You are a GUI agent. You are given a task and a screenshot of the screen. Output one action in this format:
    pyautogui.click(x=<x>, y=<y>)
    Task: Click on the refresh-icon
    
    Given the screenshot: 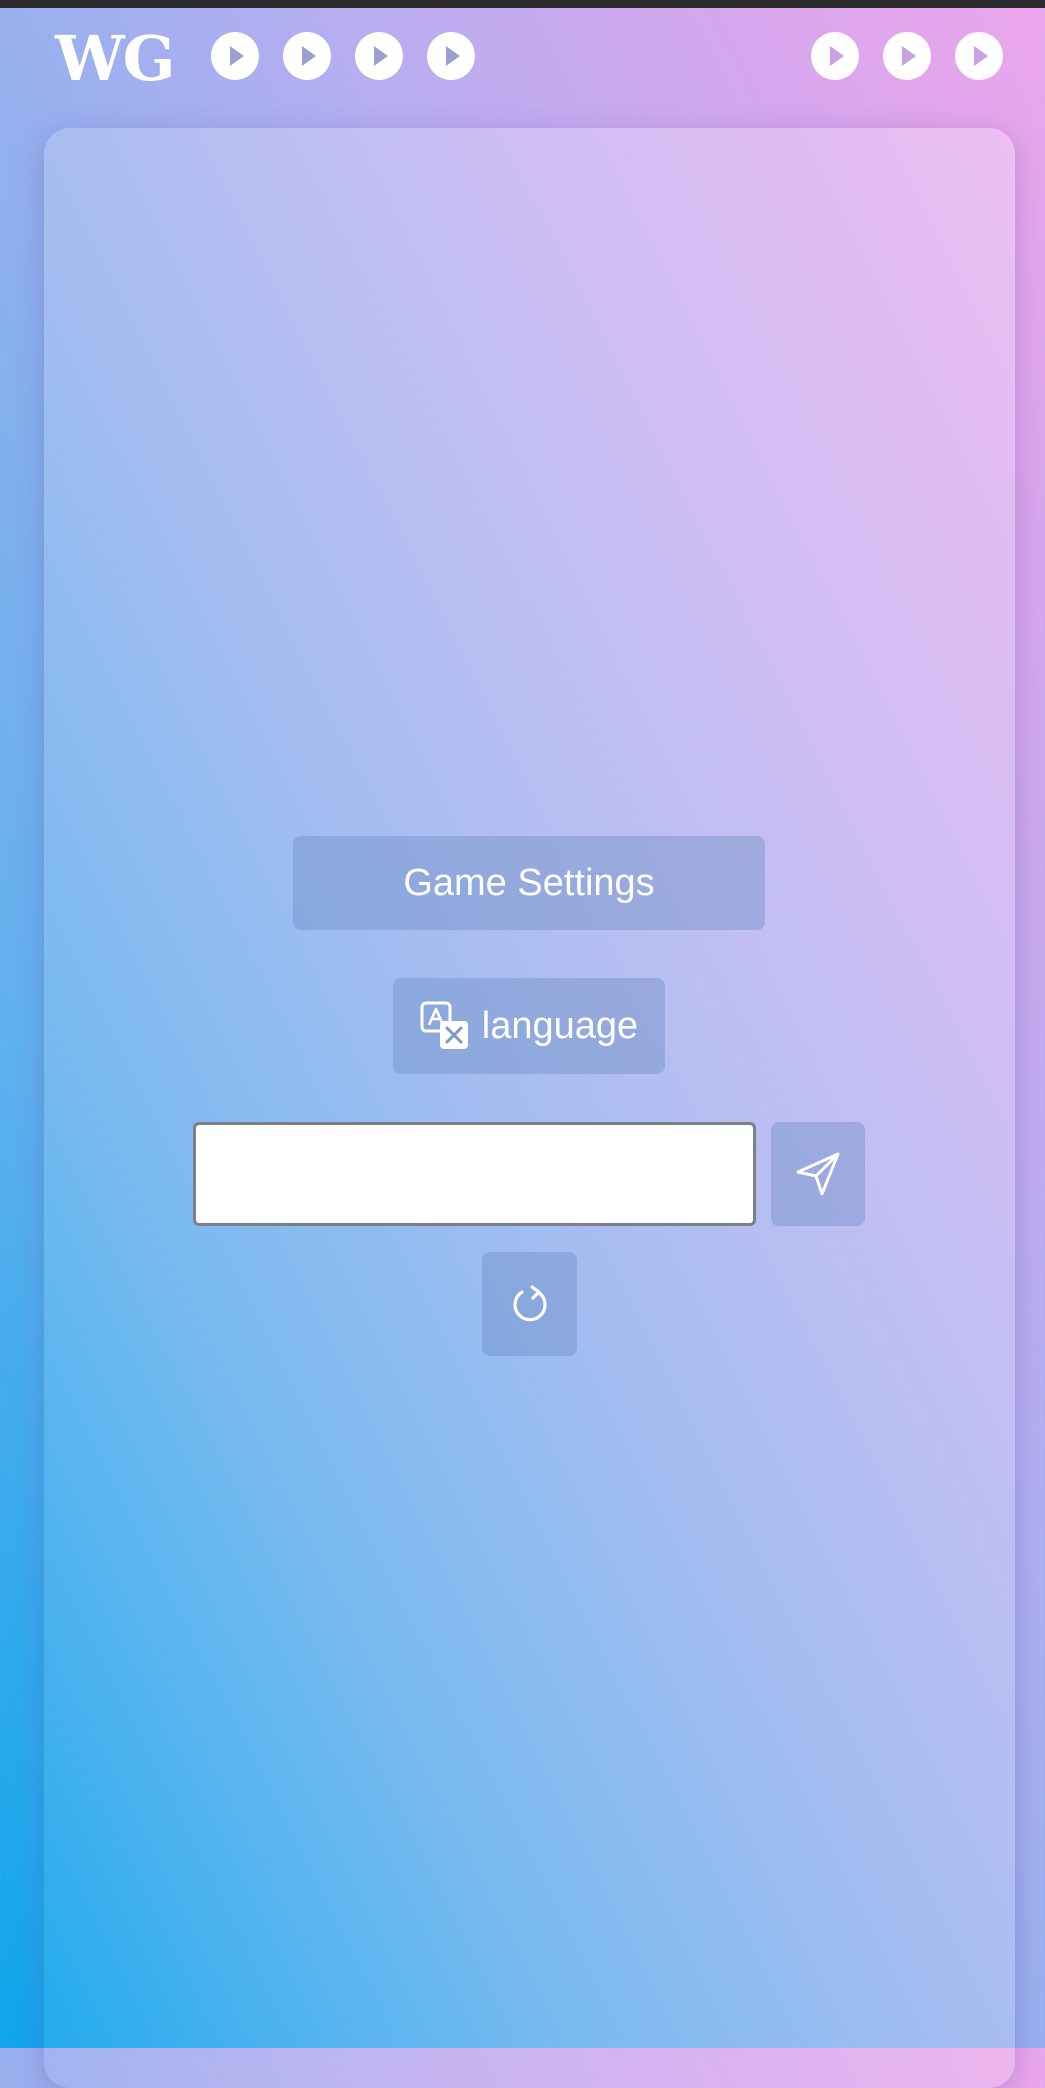 What is the action you would take?
    pyautogui.click(x=529, y=1303)
    